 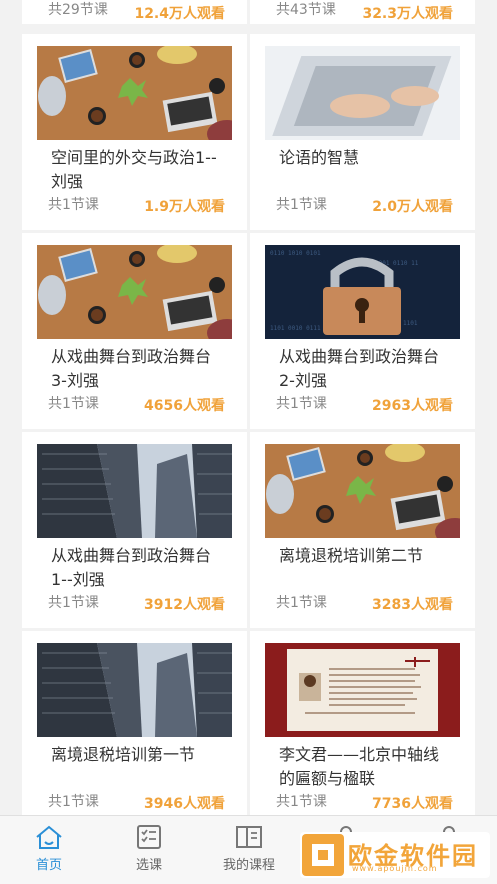 I want to click on course-card: 李文君——北京中轴线的匾额与楹联 共1节课 7736人观看, so click(x=362, y=729).